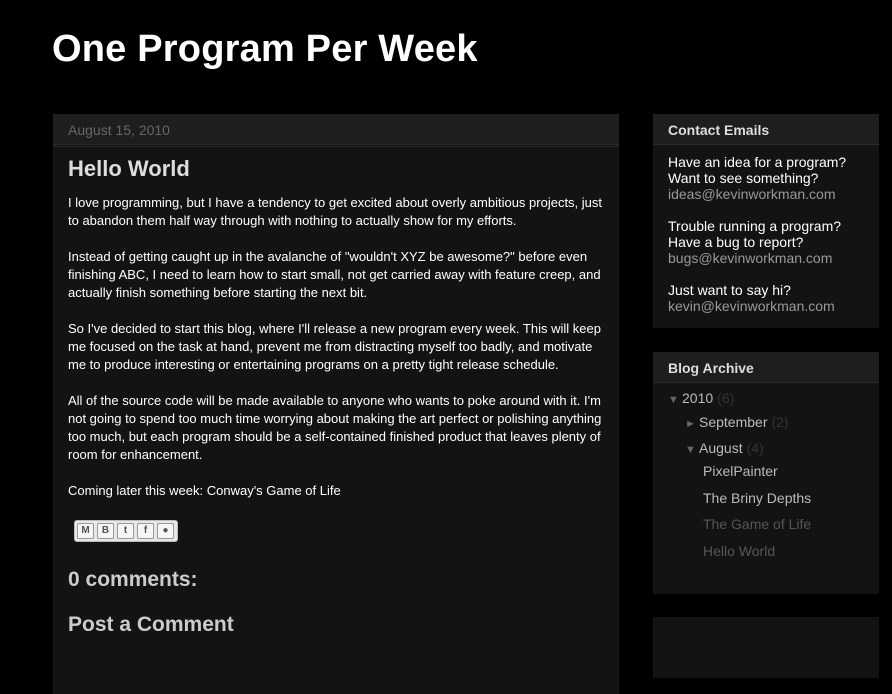 The width and height of the screenshot is (892, 694). I want to click on post-date: August 15, 2010, so click(119, 130).